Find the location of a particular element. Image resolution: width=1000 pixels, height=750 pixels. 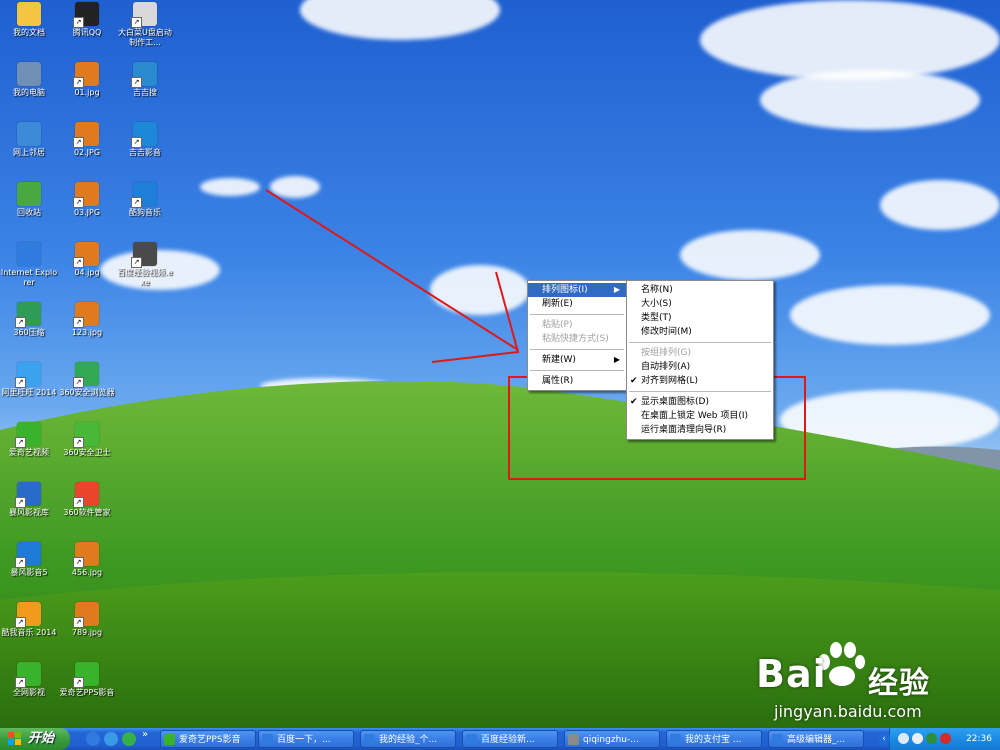

menu-item-label: 大小(S) is located at coordinates (656, 304).